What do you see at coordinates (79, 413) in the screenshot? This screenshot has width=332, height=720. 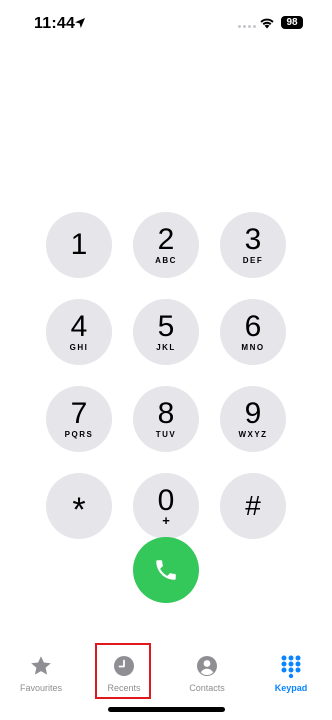 I see `key-digit: 7` at bounding box center [79, 413].